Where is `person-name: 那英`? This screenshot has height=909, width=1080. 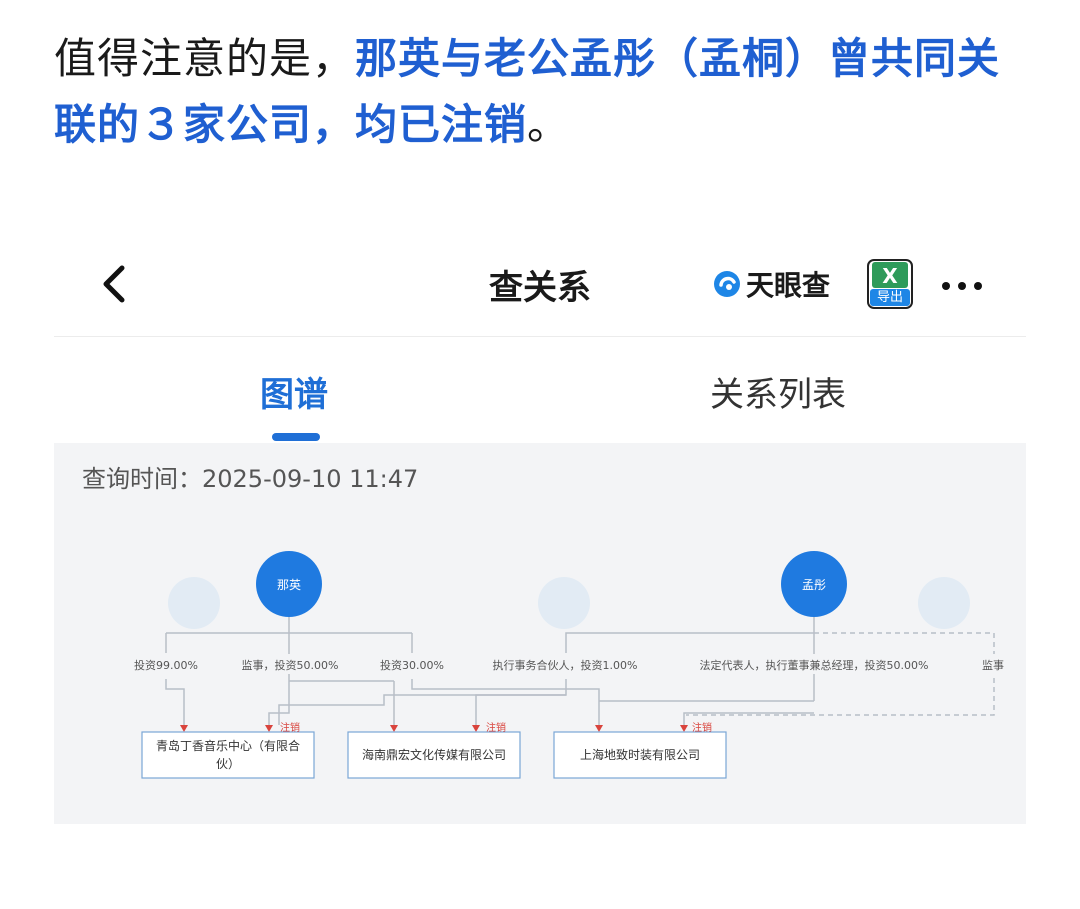 person-name: 那英 is located at coordinates (289, 585).